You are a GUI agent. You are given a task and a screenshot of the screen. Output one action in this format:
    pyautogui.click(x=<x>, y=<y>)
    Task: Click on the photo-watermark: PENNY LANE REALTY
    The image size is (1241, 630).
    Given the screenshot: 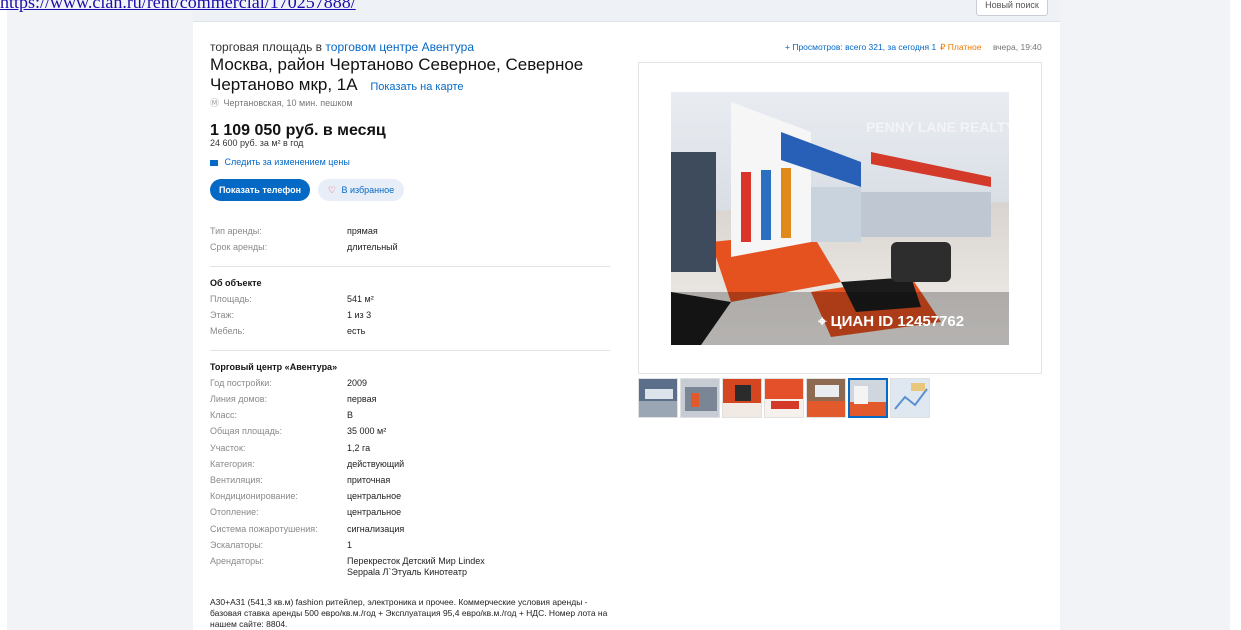 What is the action you would take?
    pyautogui.click(x=937, y=127)
    